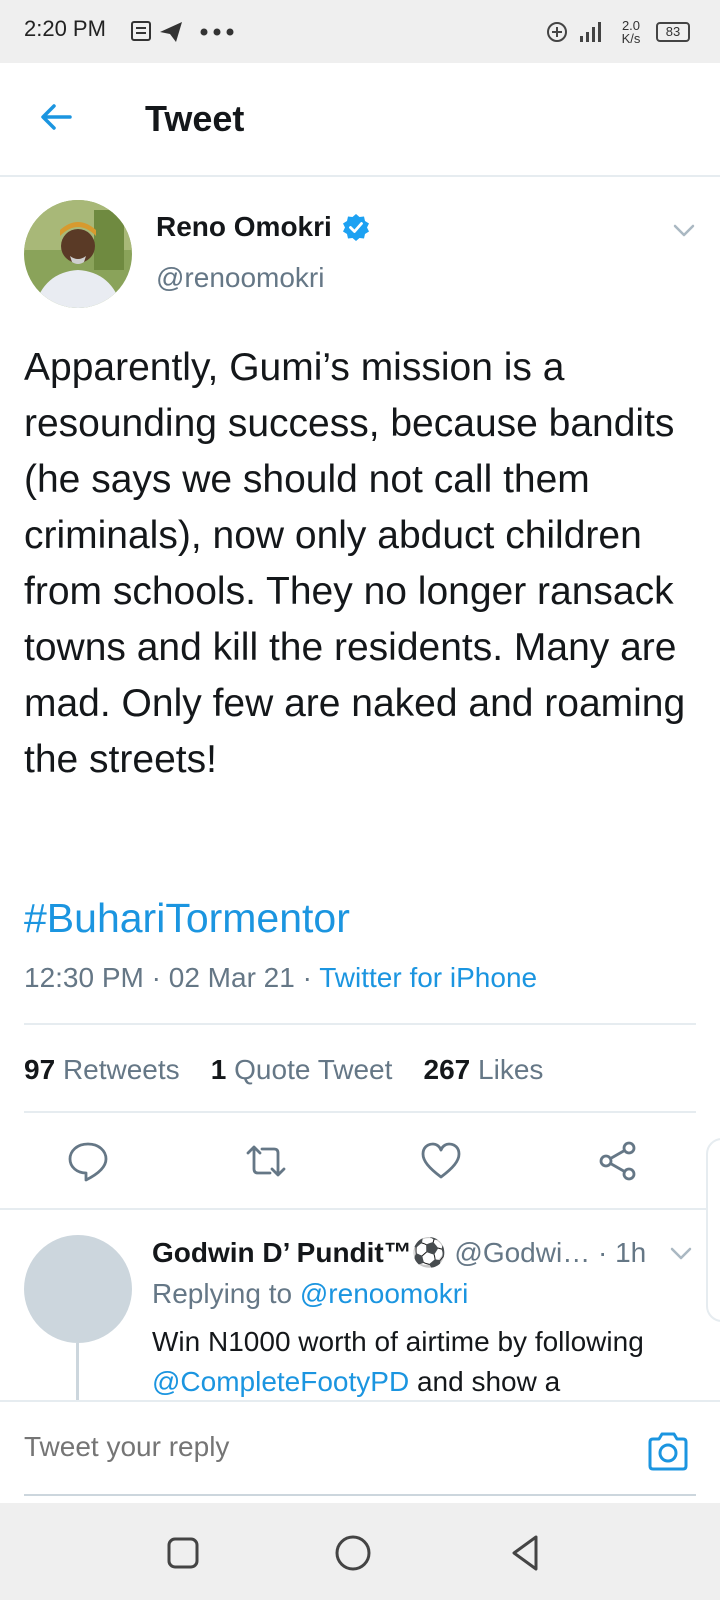 The width and height of the screenshot is (720, 1600). What do you see at coordinates (280, 1381) in the screenshot?
I see `reply-mention-link: @CompleteFootyPD` at bounding box center [280, 1381].